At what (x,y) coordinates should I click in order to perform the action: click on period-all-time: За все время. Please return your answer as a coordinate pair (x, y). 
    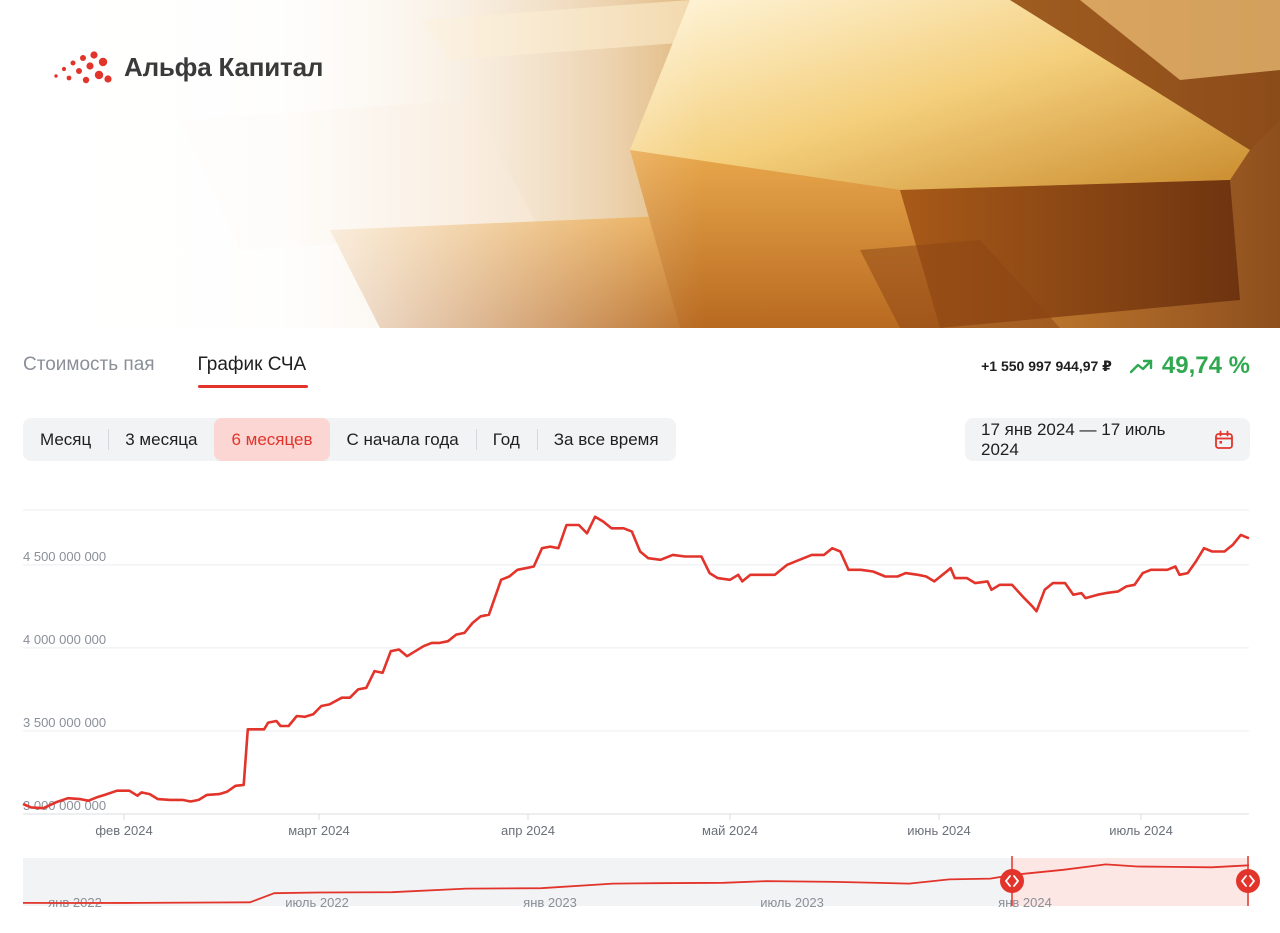
    Looking at the image, I should click on (606, 439).